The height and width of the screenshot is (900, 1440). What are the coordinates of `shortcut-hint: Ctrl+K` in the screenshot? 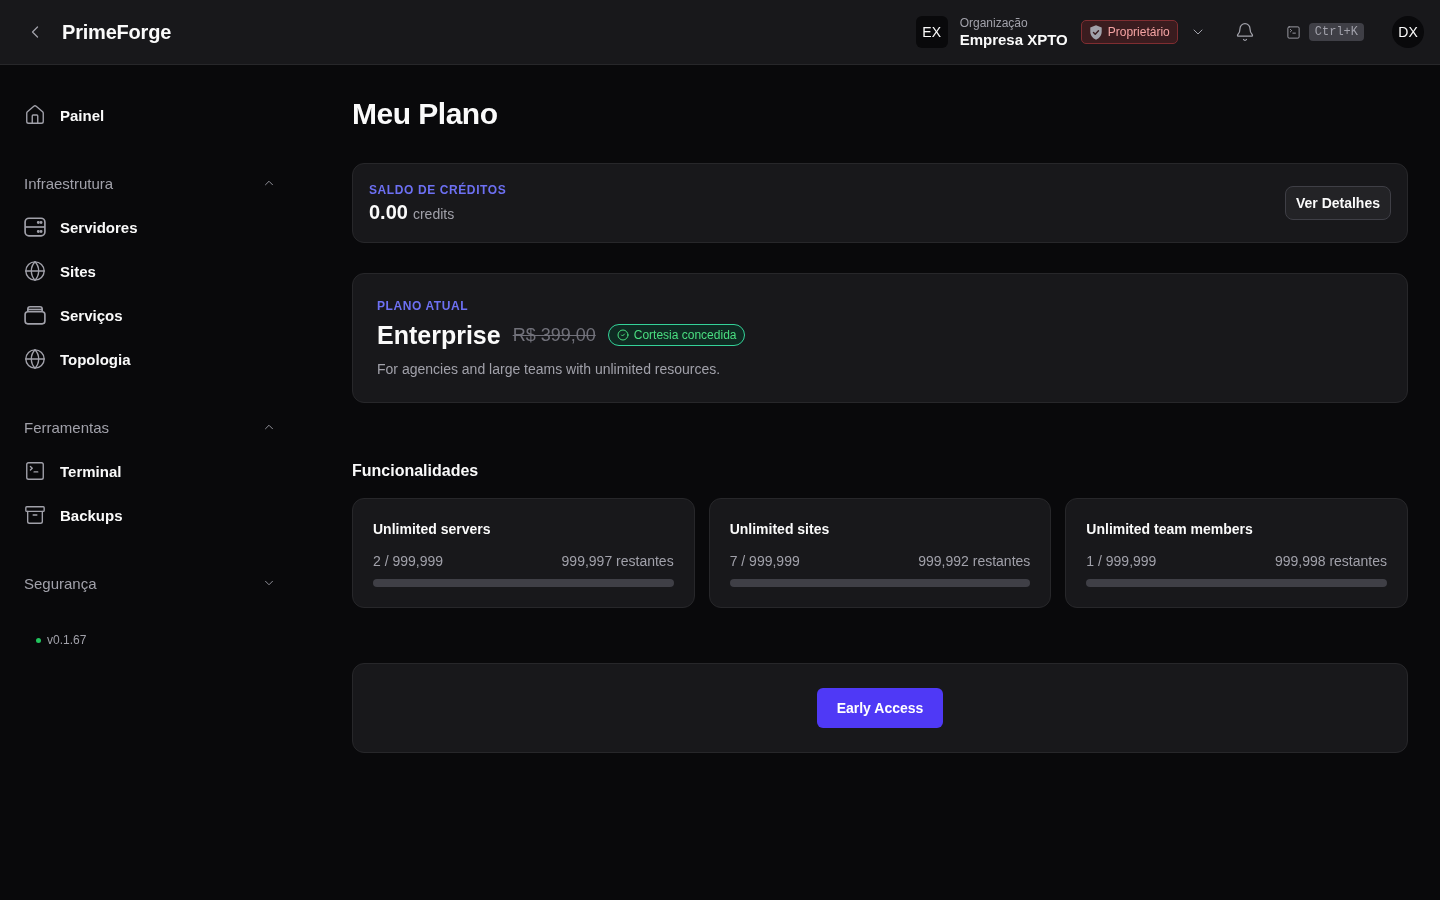 It's located at (1336, 32).